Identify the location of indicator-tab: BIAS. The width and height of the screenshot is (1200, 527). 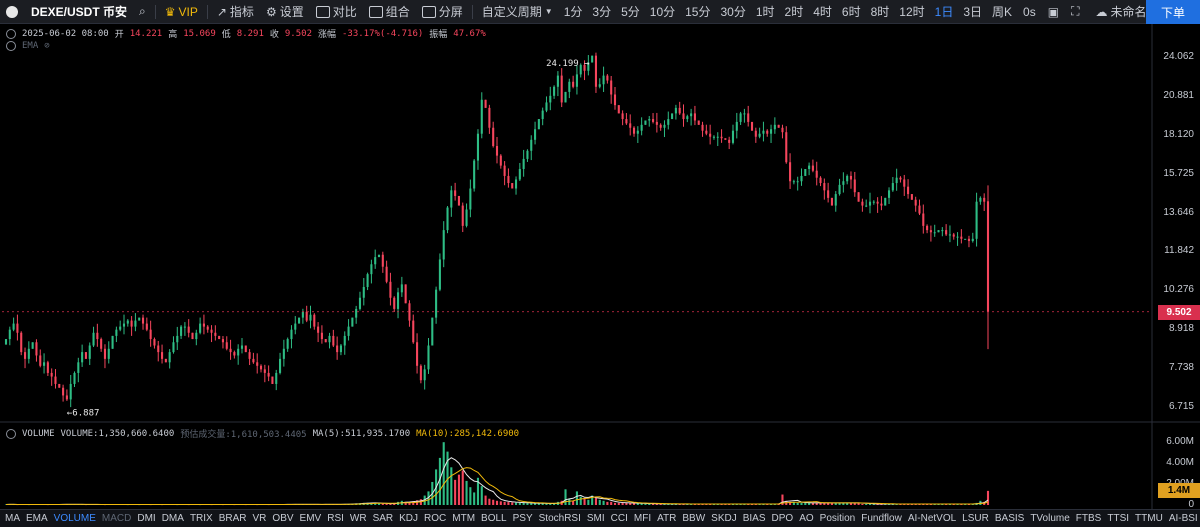
(754, 518).